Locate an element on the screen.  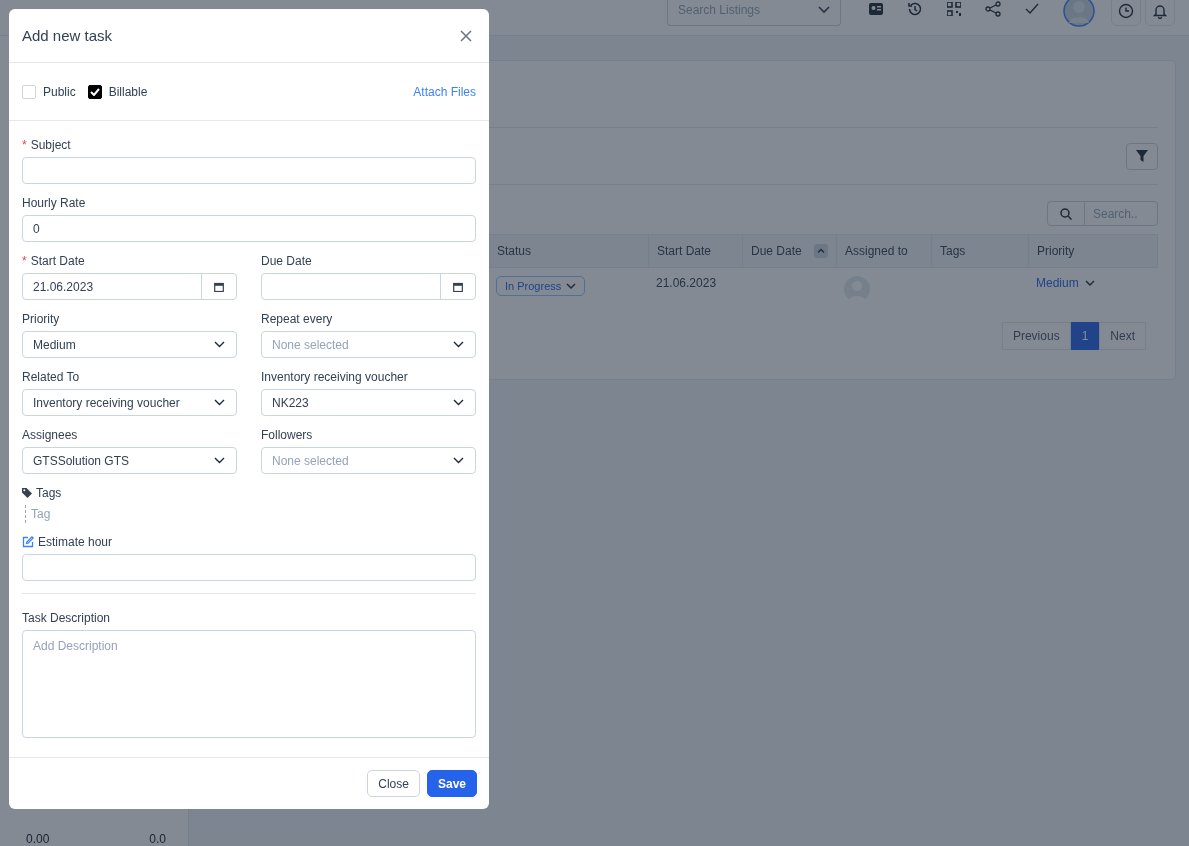
close-icon is located at coordinates (466, 35).